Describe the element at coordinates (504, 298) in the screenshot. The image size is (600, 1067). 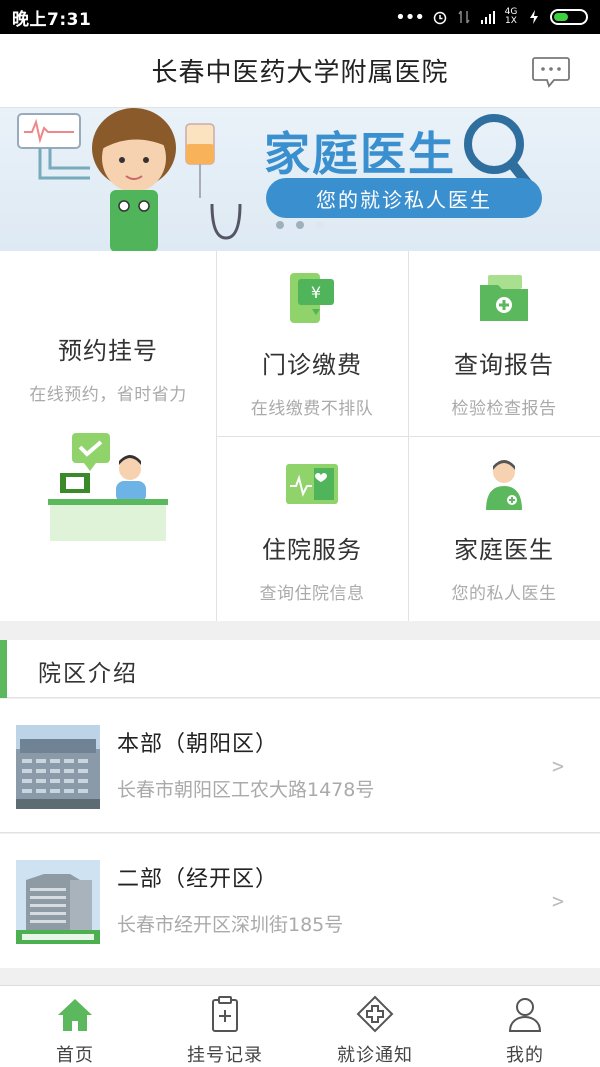
I see `folder-medical-icon` at that location.